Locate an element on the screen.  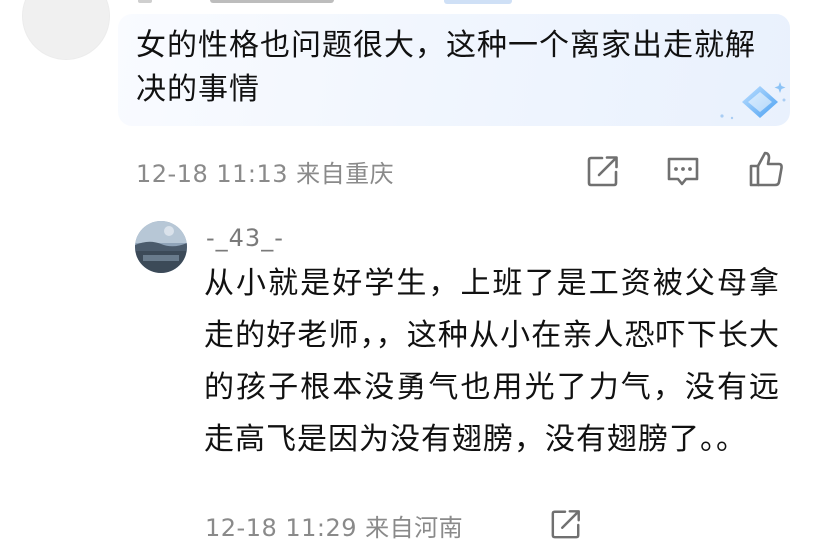
reply-meta: 12-18 11:29 来自河南 is located at coordinates (334, 524).